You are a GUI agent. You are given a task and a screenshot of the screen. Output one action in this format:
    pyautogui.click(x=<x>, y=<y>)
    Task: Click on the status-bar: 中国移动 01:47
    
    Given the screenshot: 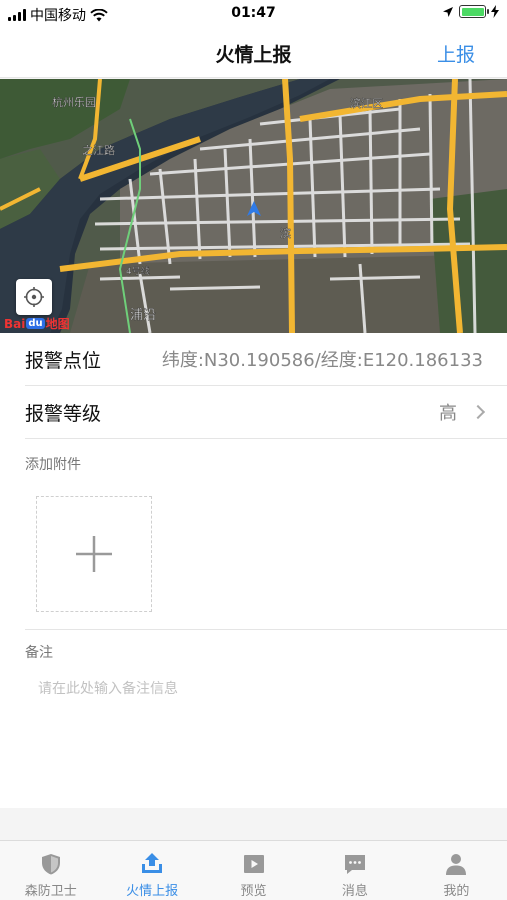 What is the action you would take?
    pyautogui.click(x=253, y=14)
    